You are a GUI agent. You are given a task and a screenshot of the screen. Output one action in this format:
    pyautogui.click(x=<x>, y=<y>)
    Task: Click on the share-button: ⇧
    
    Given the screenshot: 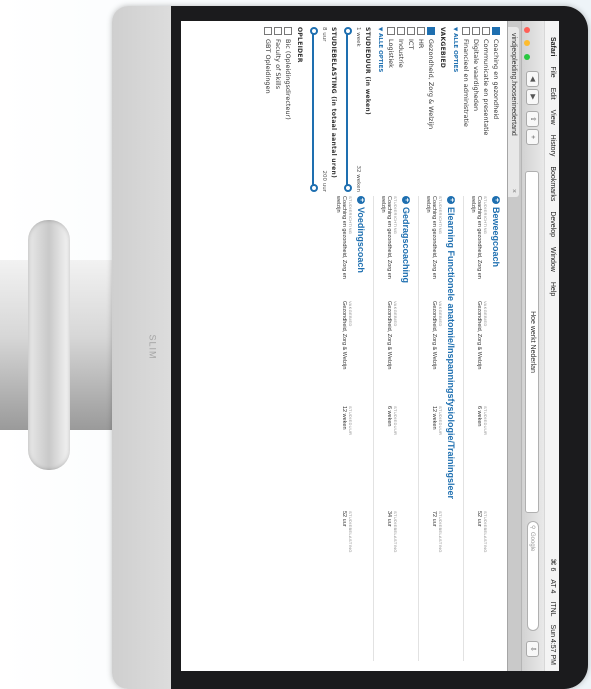 What is the action you would take?
    pyautogui.click(x=532, y=119)
    